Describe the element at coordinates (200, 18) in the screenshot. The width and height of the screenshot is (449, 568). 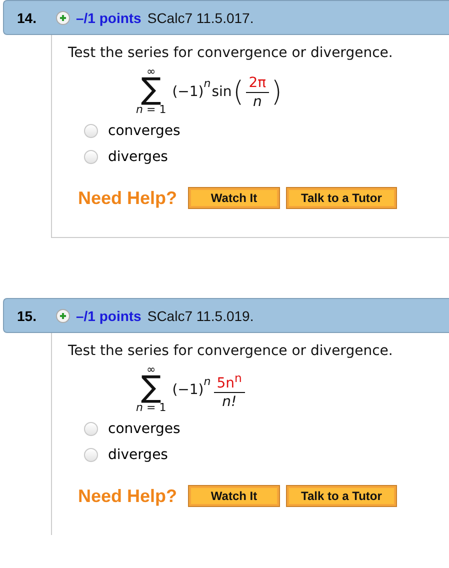
I see `source-label: SCalc7 11.5.017.` at that location.